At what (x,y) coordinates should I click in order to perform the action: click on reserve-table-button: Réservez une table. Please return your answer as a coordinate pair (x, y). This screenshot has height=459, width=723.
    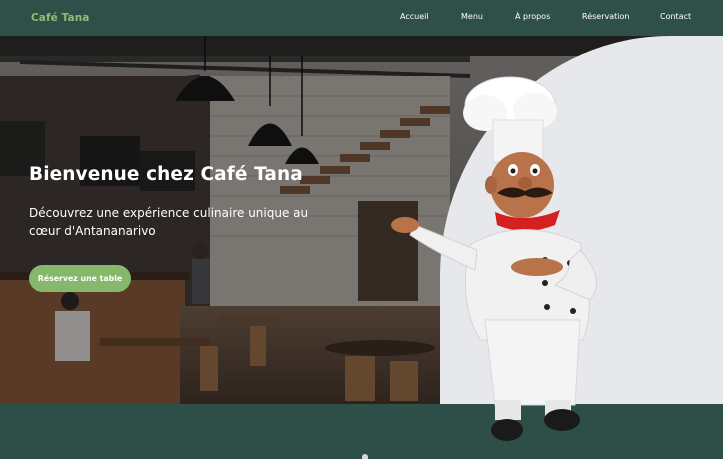
    Looking at the image, I should click on (80, 278).